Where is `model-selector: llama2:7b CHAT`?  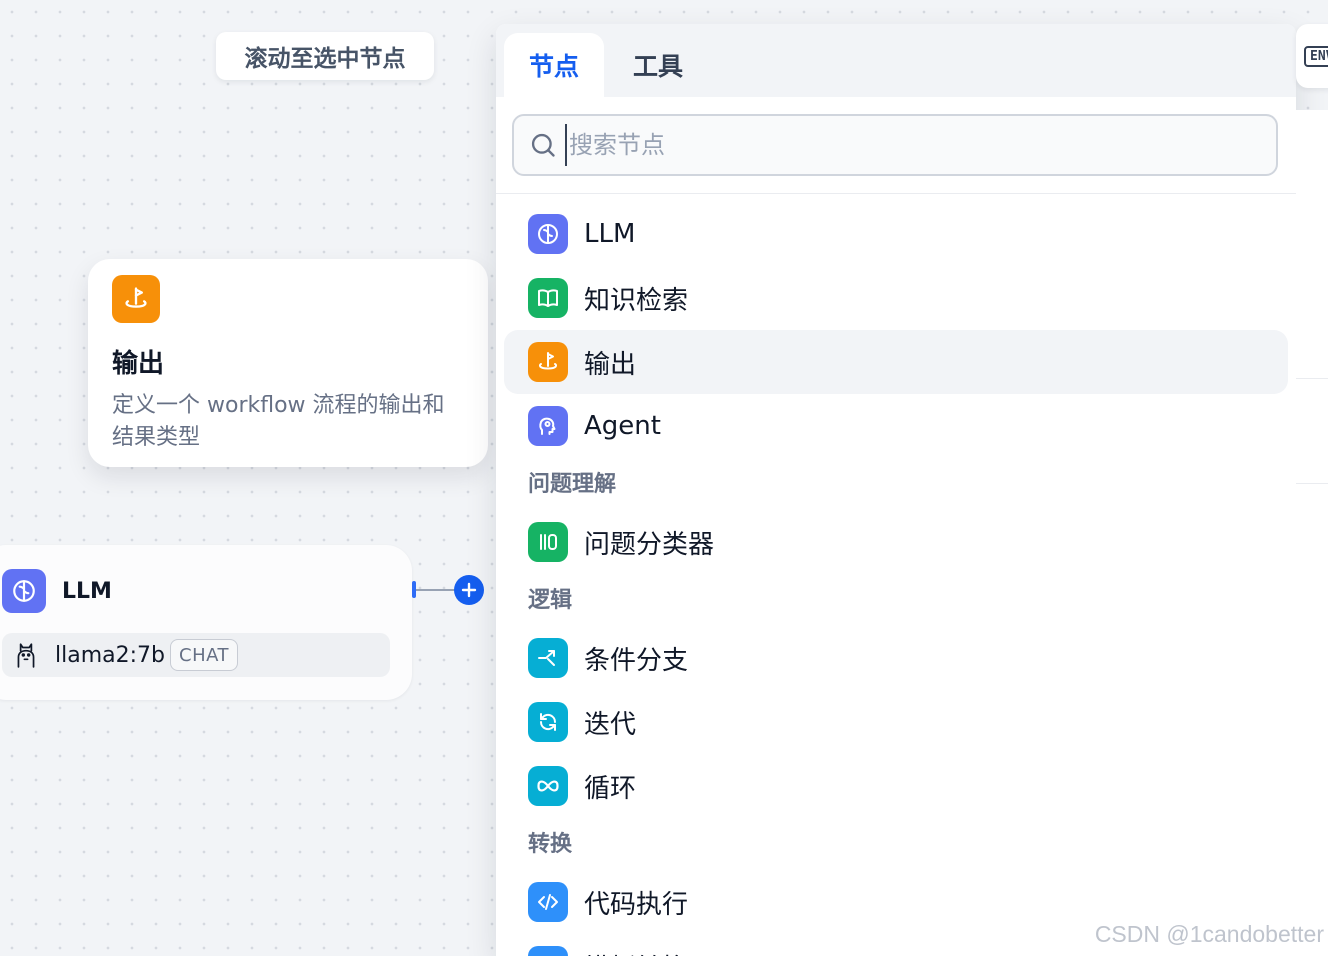 model-selector: llama2:7b CHAT is located at coordinates (196, 655).